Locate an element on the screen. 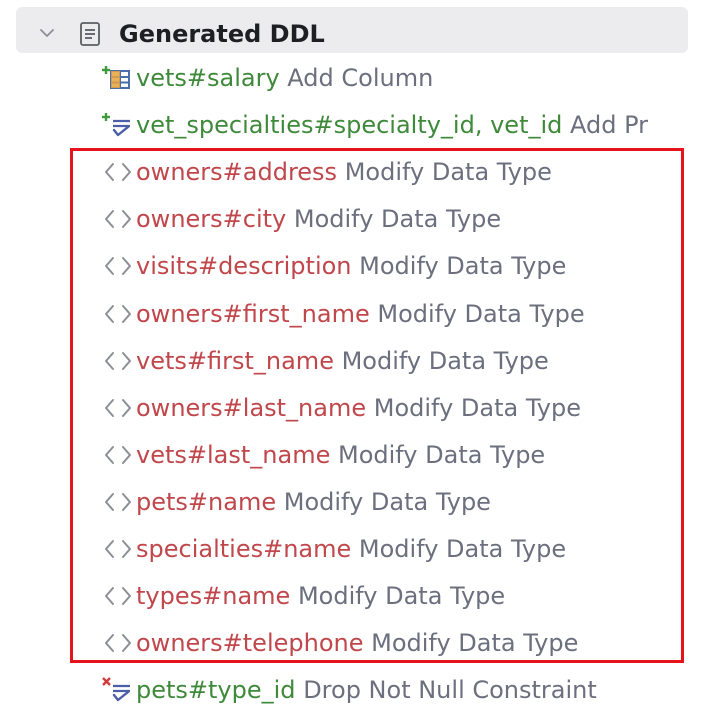  ddl-change-row: specialties#name Modify Data Type is located at coordinates (333, 549).